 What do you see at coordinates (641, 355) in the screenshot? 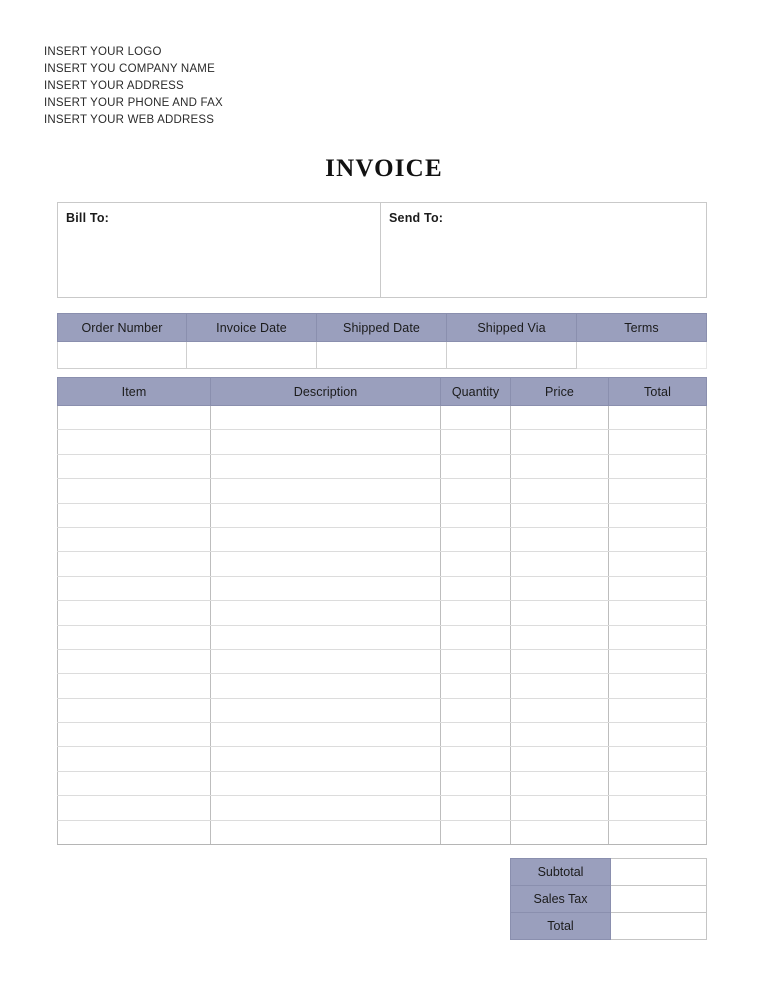
I see `order-info-value-terms` at bounding box center [641, 355].